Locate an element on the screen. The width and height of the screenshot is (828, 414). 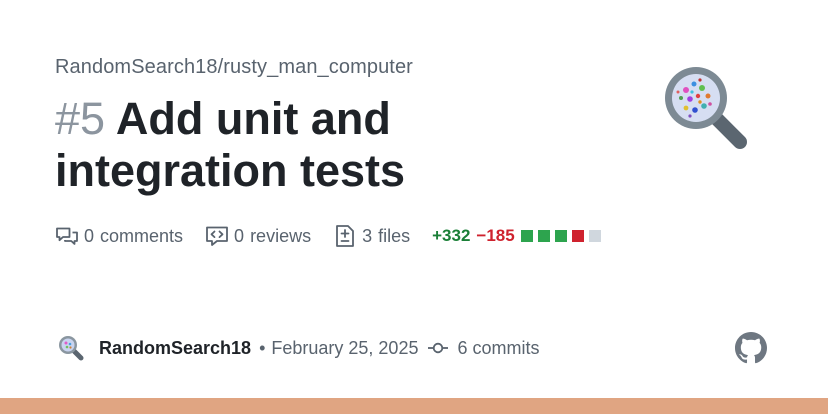
pr-date: February 25, 2025 is located at coordinates (345, 347).